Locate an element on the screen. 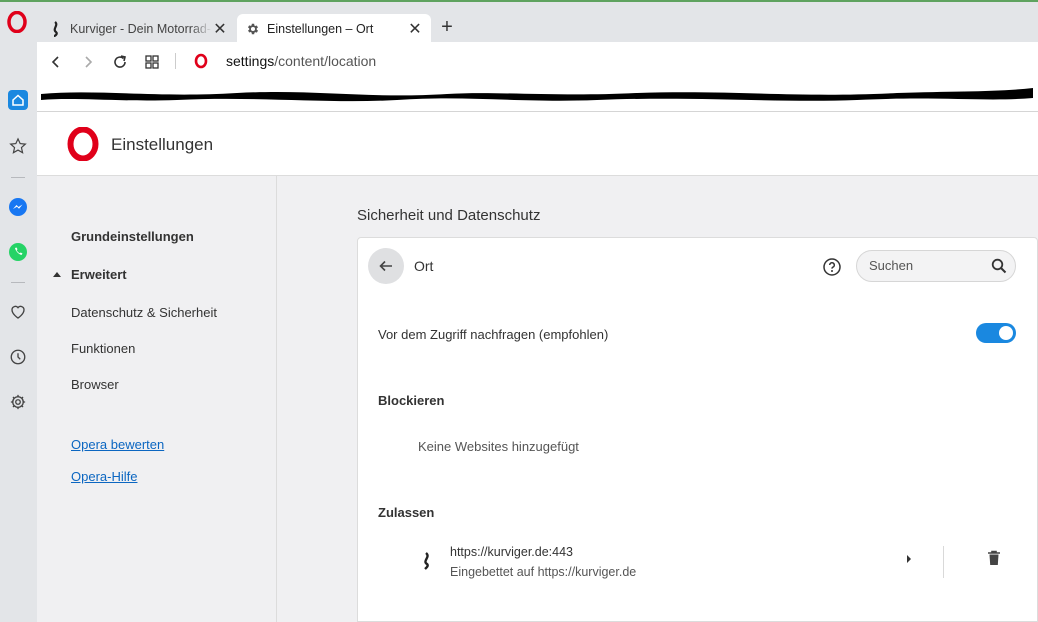 This screenshot has width=1038, height=622. nav-basic: Grundeinstellungen is located at coordinates (132, 236).